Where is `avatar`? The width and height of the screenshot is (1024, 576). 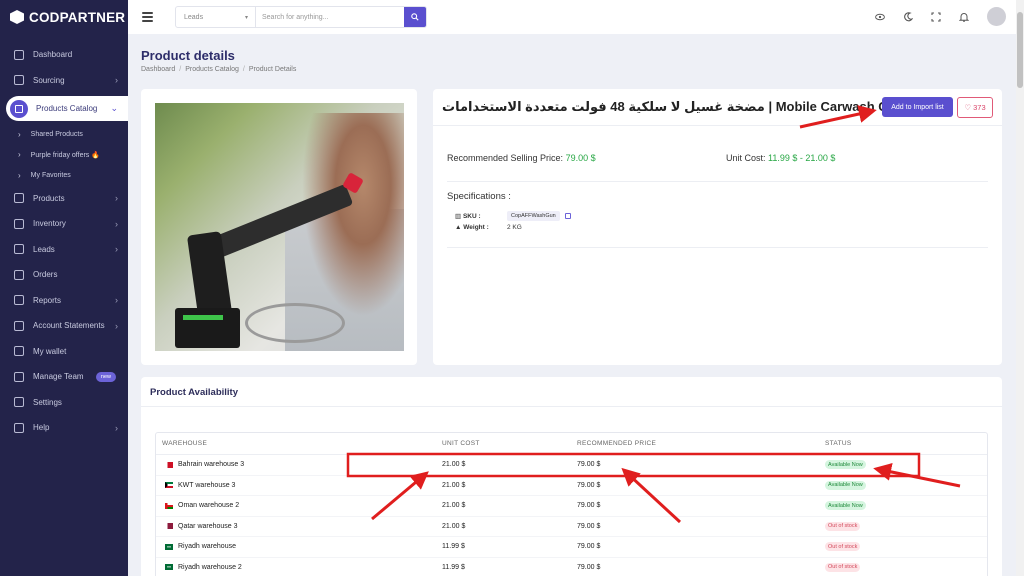 avatar is located at coordinates (996, 16).